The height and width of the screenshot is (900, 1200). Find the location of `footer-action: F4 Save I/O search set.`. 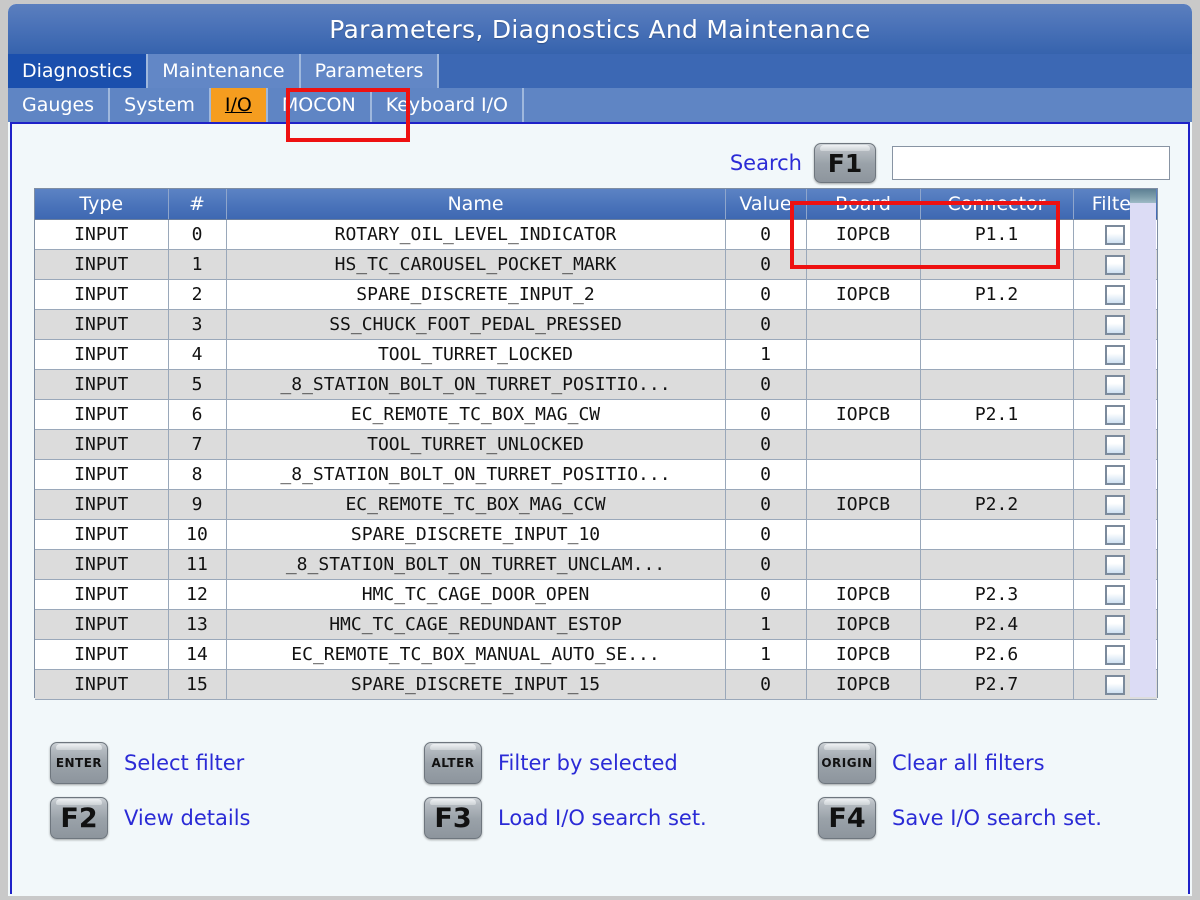

footer-action: F4 Save I/O search set. is located at coordinates (960, 818).